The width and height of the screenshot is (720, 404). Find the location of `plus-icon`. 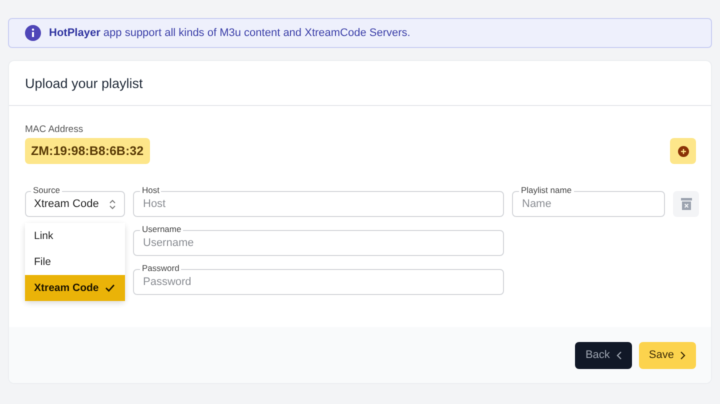

plus-icon is located at coordinates (683, 151).